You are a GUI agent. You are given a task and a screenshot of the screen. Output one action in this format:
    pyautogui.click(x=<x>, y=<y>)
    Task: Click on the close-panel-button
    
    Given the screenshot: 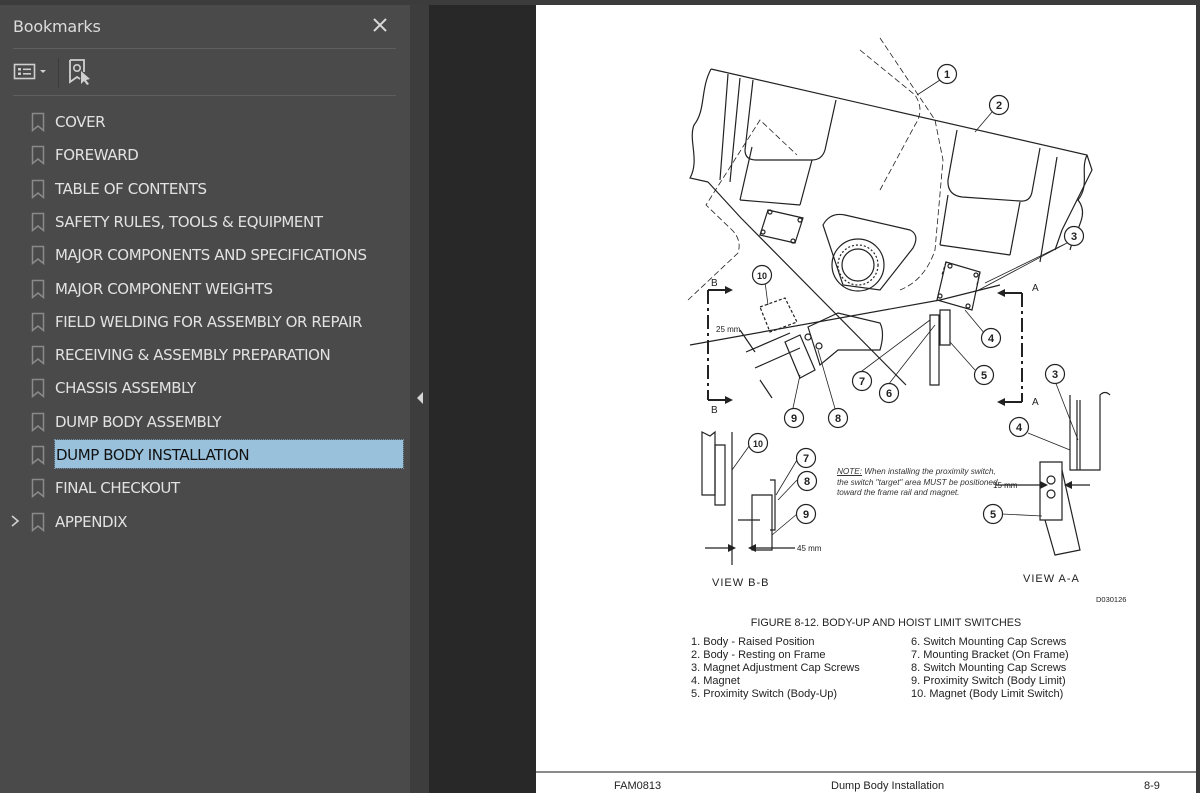 What is the action you would take?
    pyautogui.click(x=380, y=25)
    